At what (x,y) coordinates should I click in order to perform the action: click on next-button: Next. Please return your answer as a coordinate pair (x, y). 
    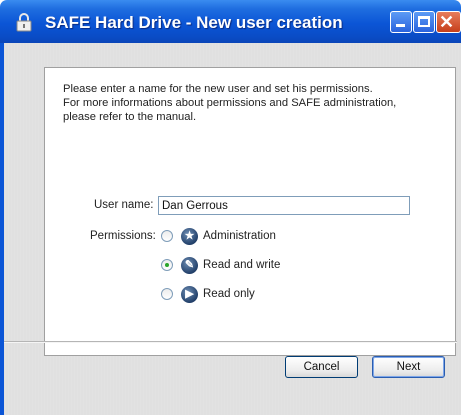
    Looking at the image, I should click on (408, 367).